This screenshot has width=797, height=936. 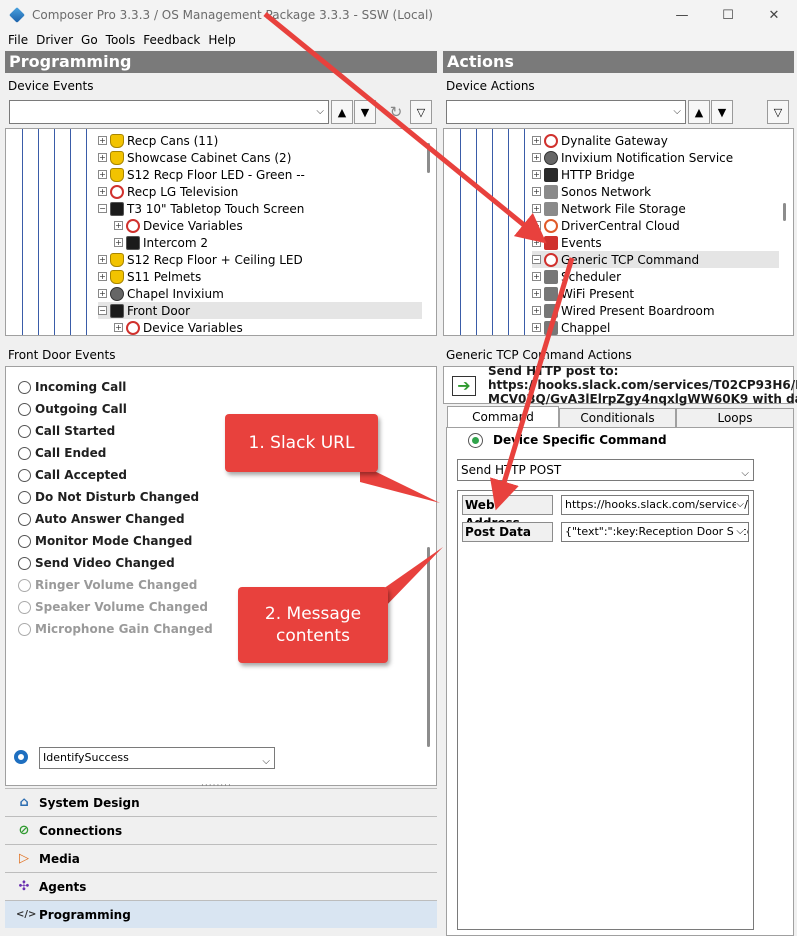 I want to click on event-option: Incoming Call, so click(x=72, y=387).